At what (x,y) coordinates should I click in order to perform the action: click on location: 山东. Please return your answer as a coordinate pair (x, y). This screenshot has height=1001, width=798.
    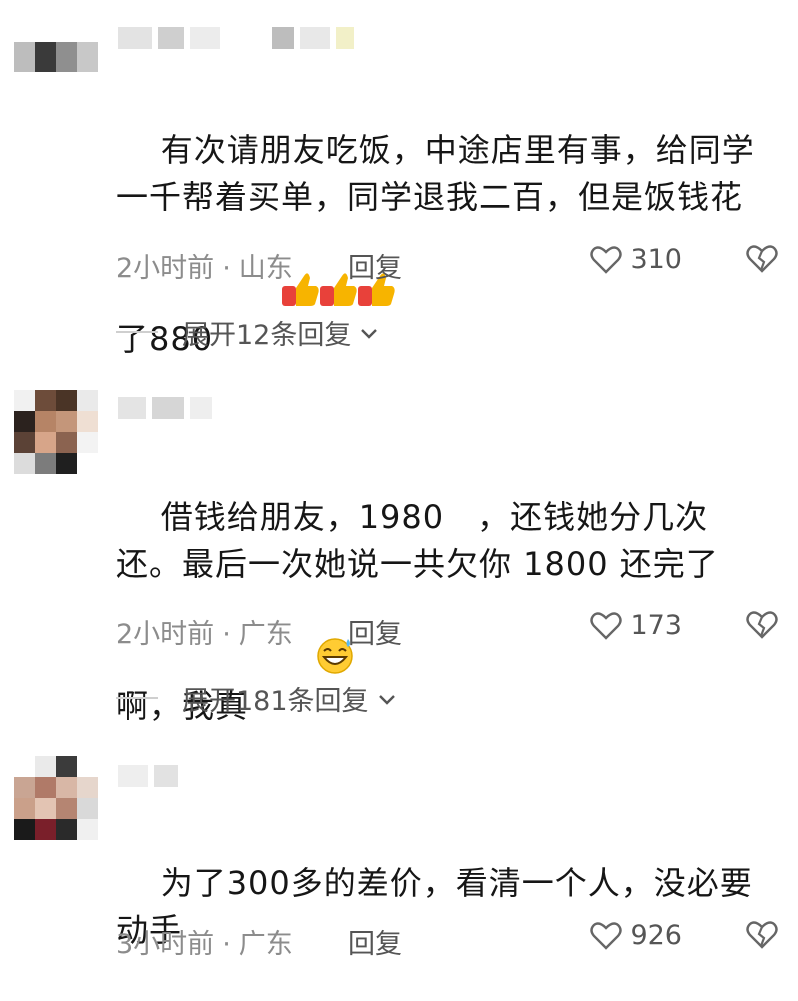
    Looking at the image, I should click on (265, 268).